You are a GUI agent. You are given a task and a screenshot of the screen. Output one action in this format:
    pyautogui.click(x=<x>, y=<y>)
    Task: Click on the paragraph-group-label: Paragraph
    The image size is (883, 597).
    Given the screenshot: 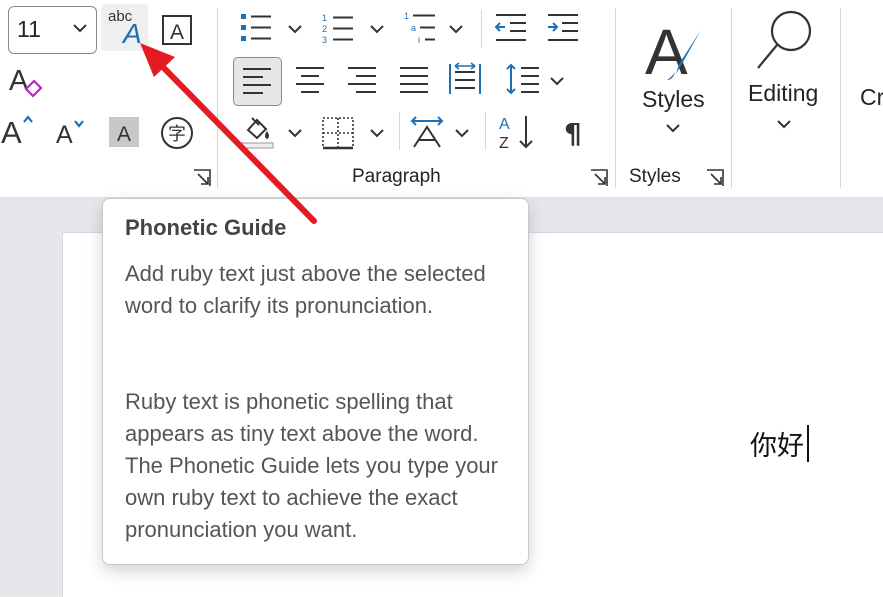 What is the action you would take?
    pyautogui.click(x=396, y=176)
    